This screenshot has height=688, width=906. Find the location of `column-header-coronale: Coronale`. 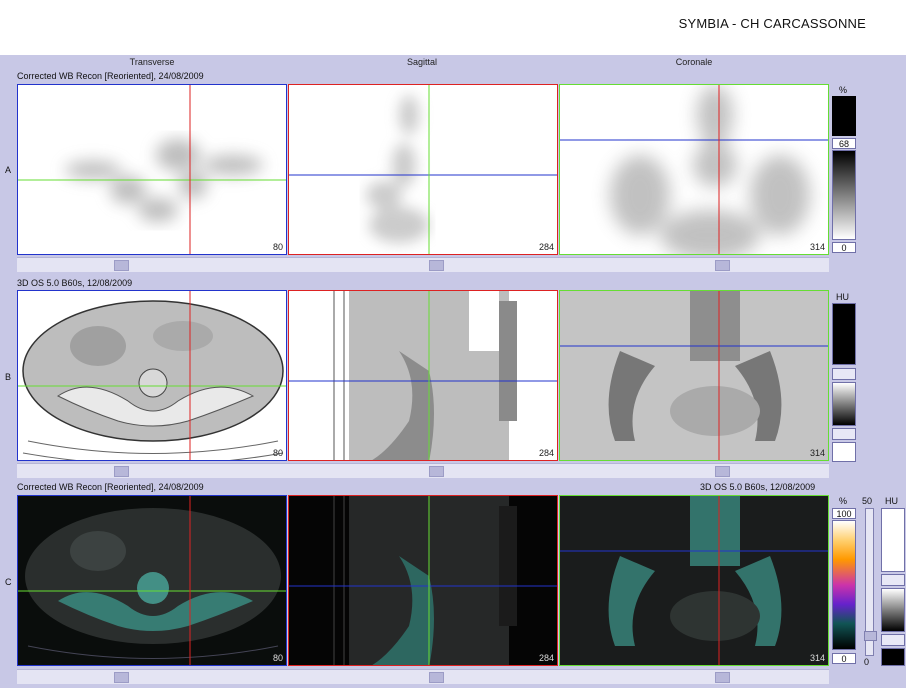

column-header-coronale: Coronale is located at coordinates (694, 62).